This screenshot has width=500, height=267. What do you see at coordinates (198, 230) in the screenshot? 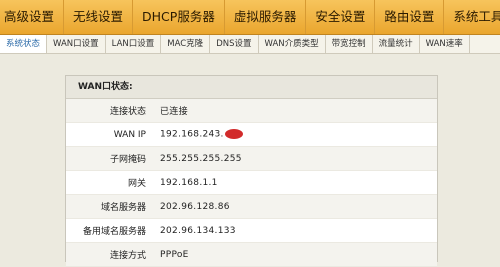
I see `row-value: 202.96.134.133` at bounding box center [198, 230].